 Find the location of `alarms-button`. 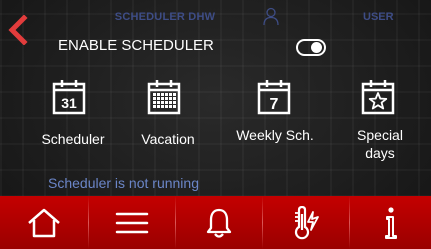

alarms-button is located at coordinates (219, 222).